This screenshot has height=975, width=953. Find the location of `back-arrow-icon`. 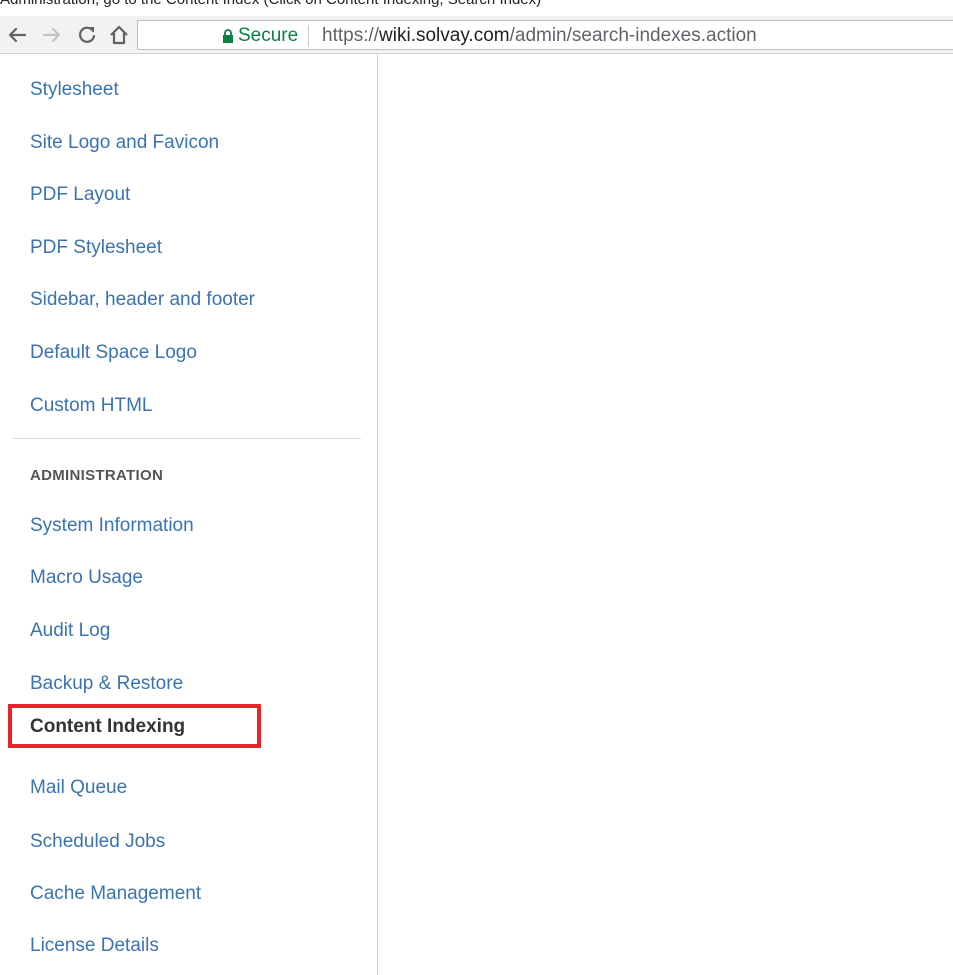

back-arrow-icon is located at coordinates (17, 35).